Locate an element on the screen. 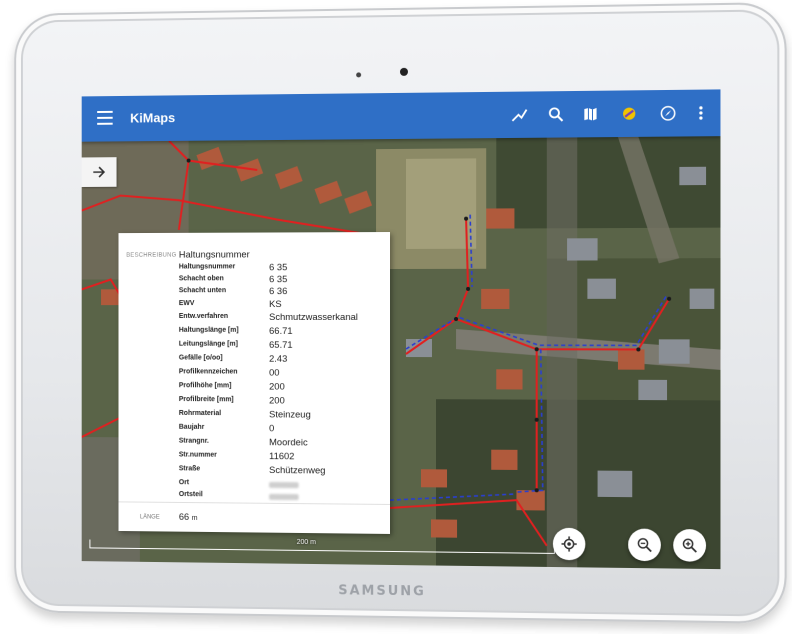 This screenshot has width=792, height=634. attribute-value: 11602 is located at coordinates (282, 457).